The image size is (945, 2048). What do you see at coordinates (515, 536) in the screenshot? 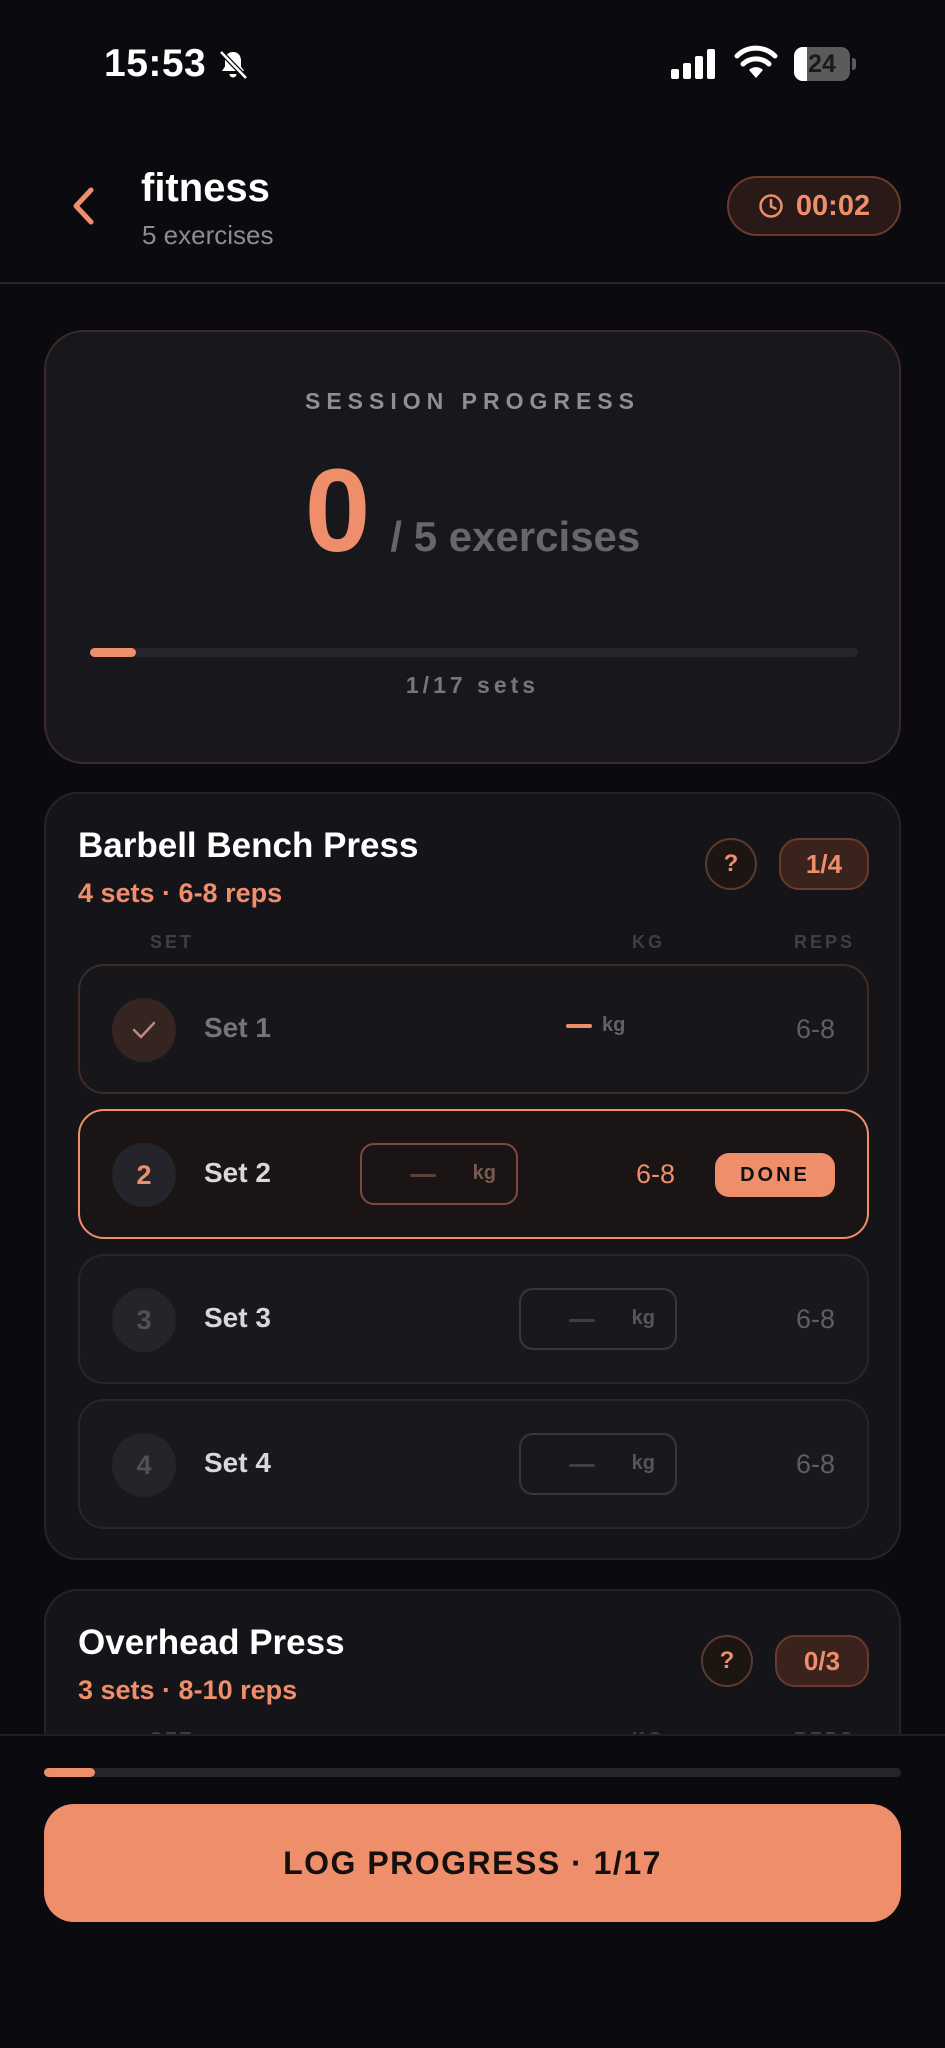
I see `total-exercises-label: / 5 exercises` at bounding box center [515, 536].